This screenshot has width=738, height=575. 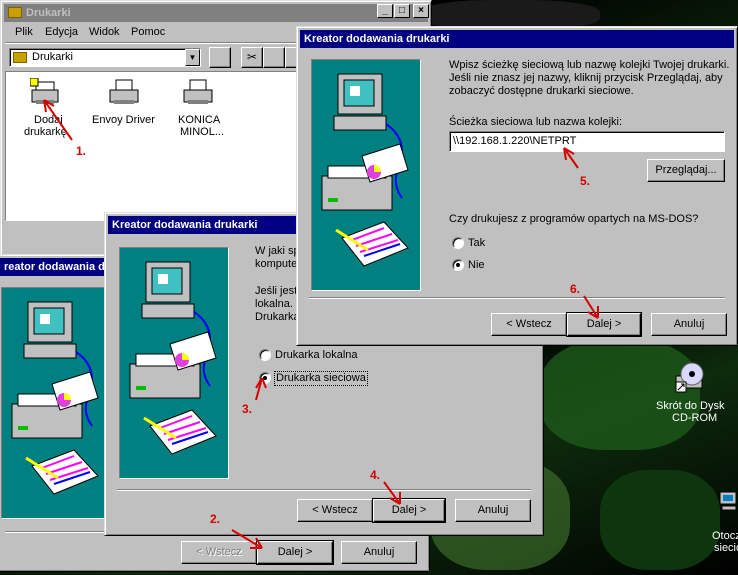 What do you see at coordinates (375, 475) in the screenshot?
I see `step-marker-4: 4.` at bounding box center [375, 475].